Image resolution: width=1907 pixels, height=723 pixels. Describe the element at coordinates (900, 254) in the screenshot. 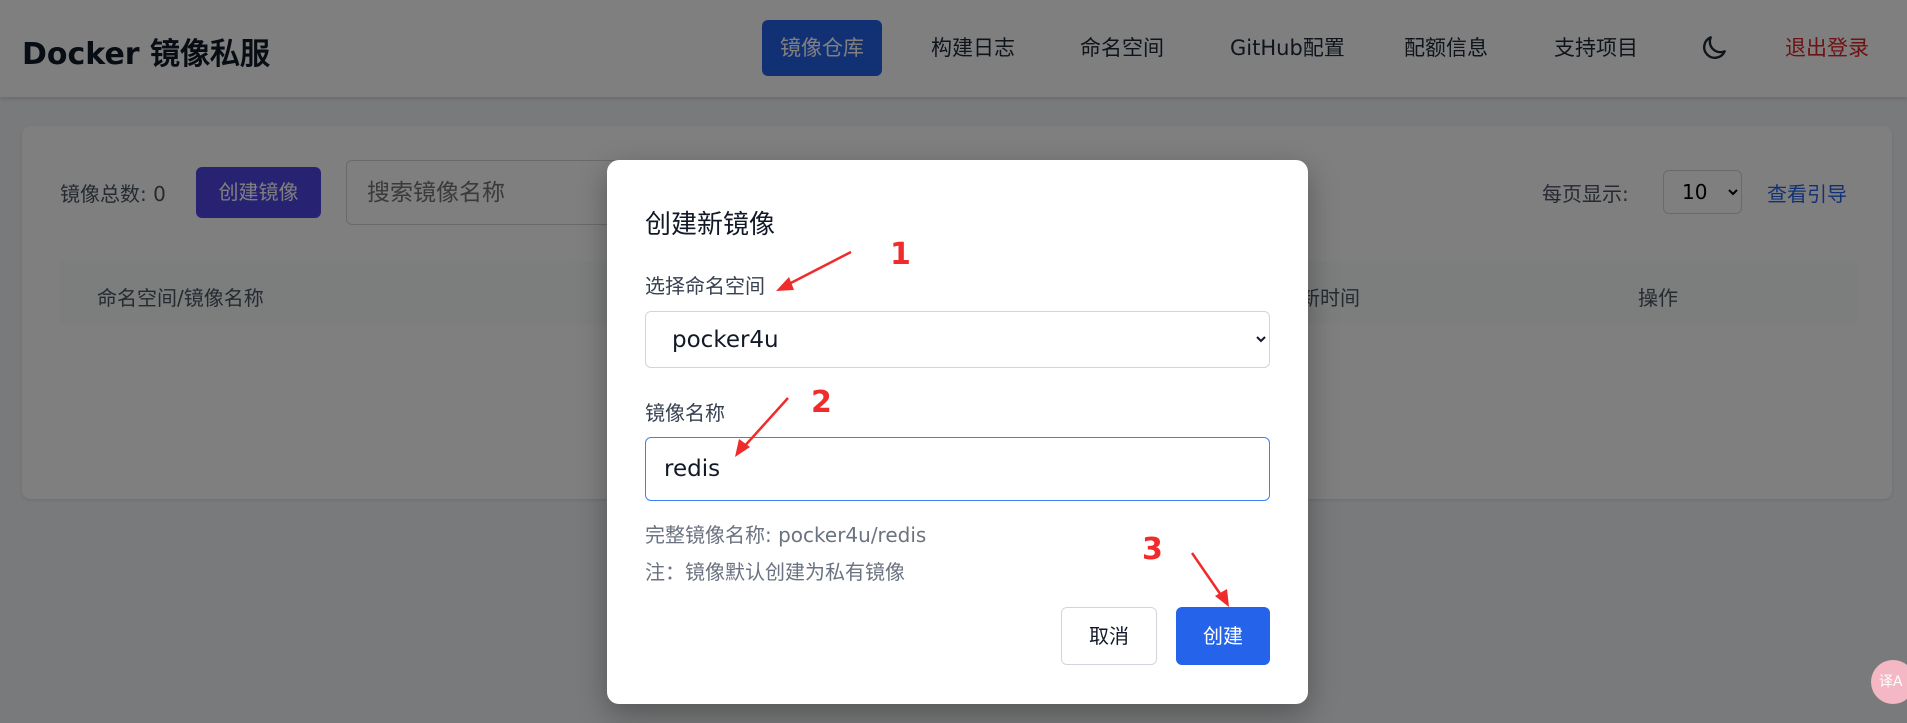

I see `annotation-step-1: 1` at that location.